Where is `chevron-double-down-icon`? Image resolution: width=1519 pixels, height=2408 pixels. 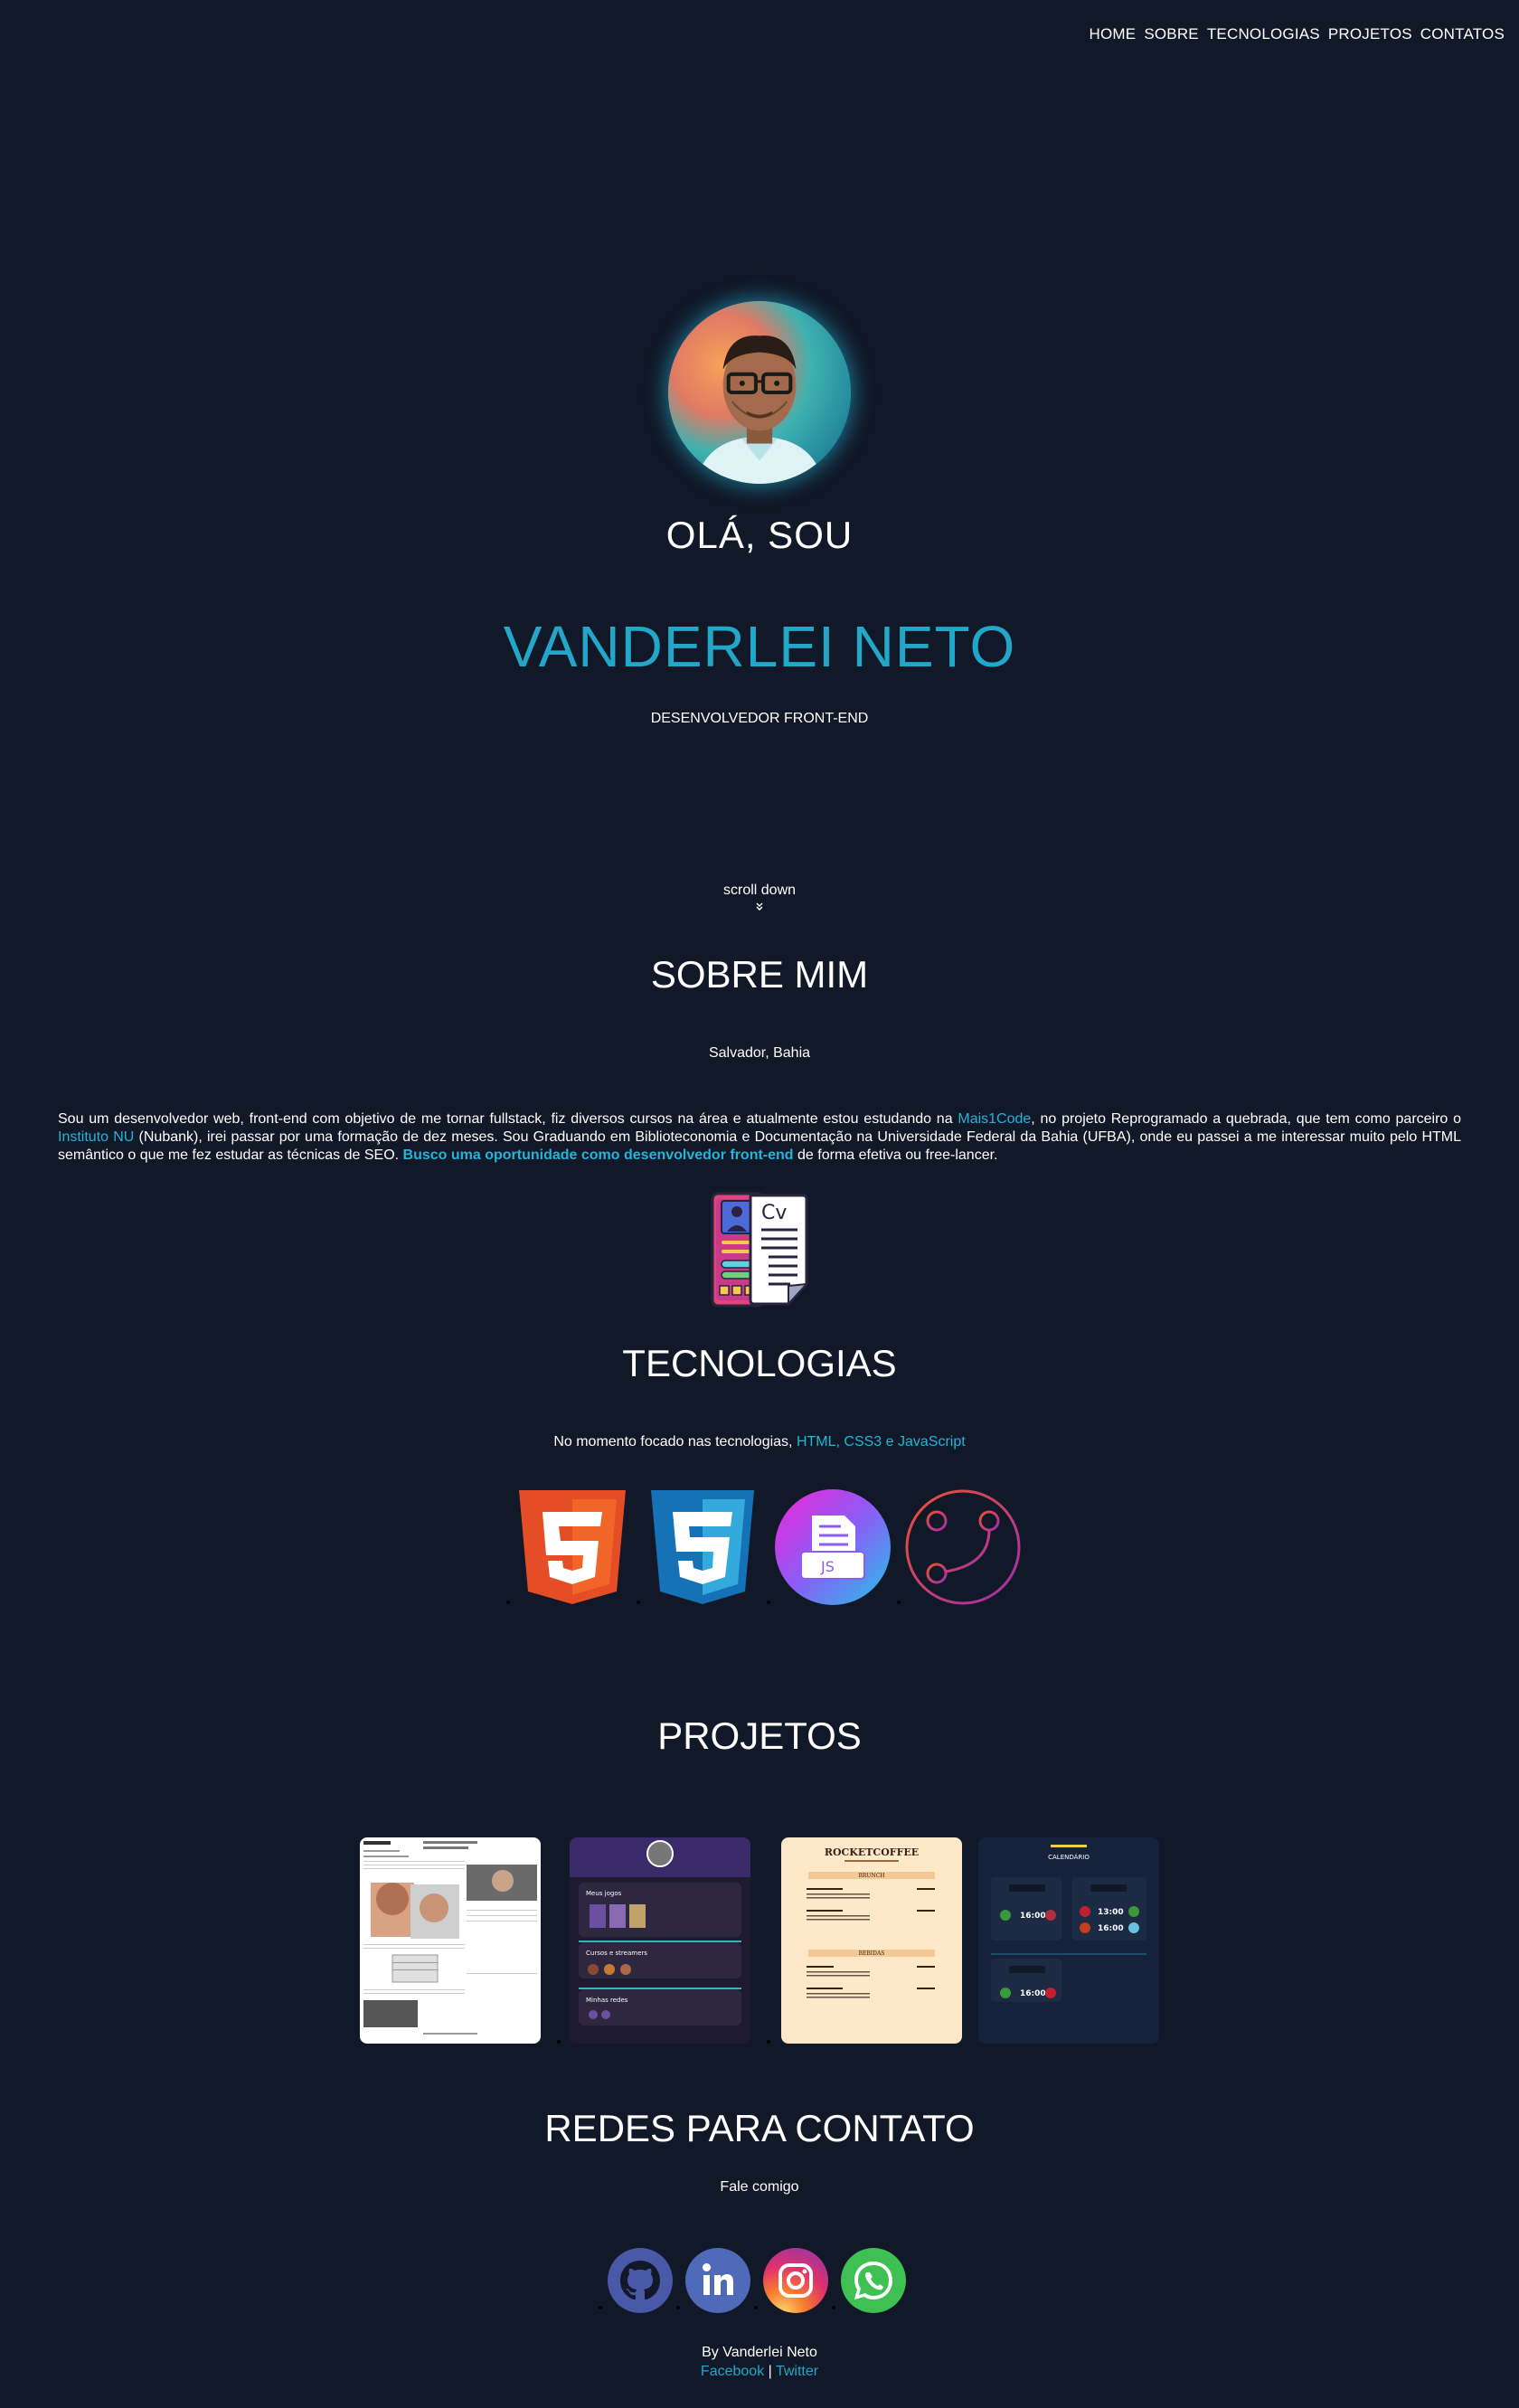
chevron-double-down-icon is located at coordinates (760, 907).